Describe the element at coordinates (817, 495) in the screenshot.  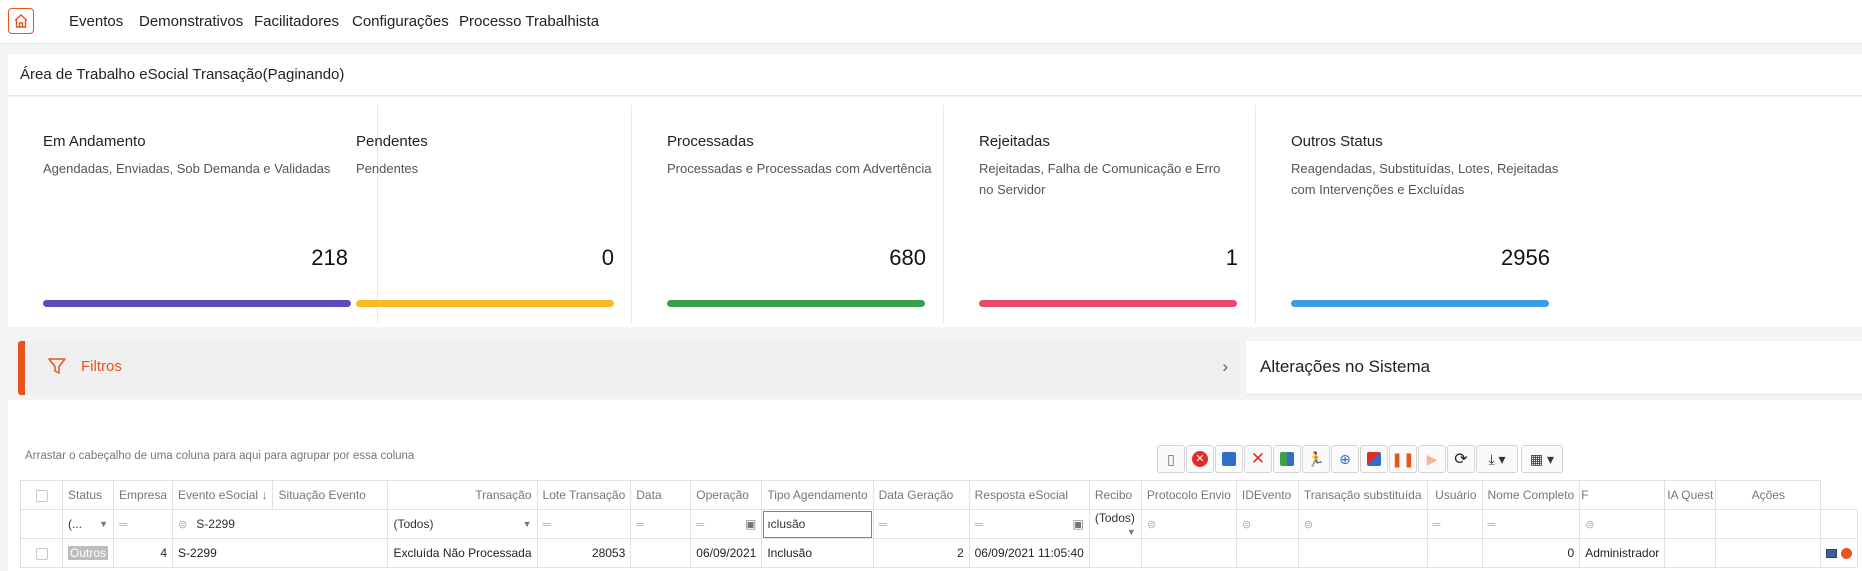
I see `col-header-tipo-agendamento: Tipo Agendamento` at that location.